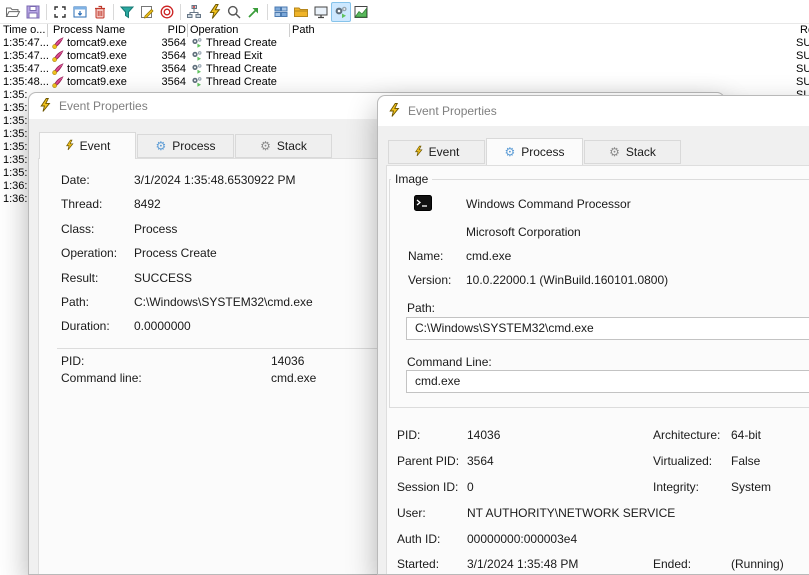  I want to click on event-extra-row: PID: 14036, so click(188, 362).